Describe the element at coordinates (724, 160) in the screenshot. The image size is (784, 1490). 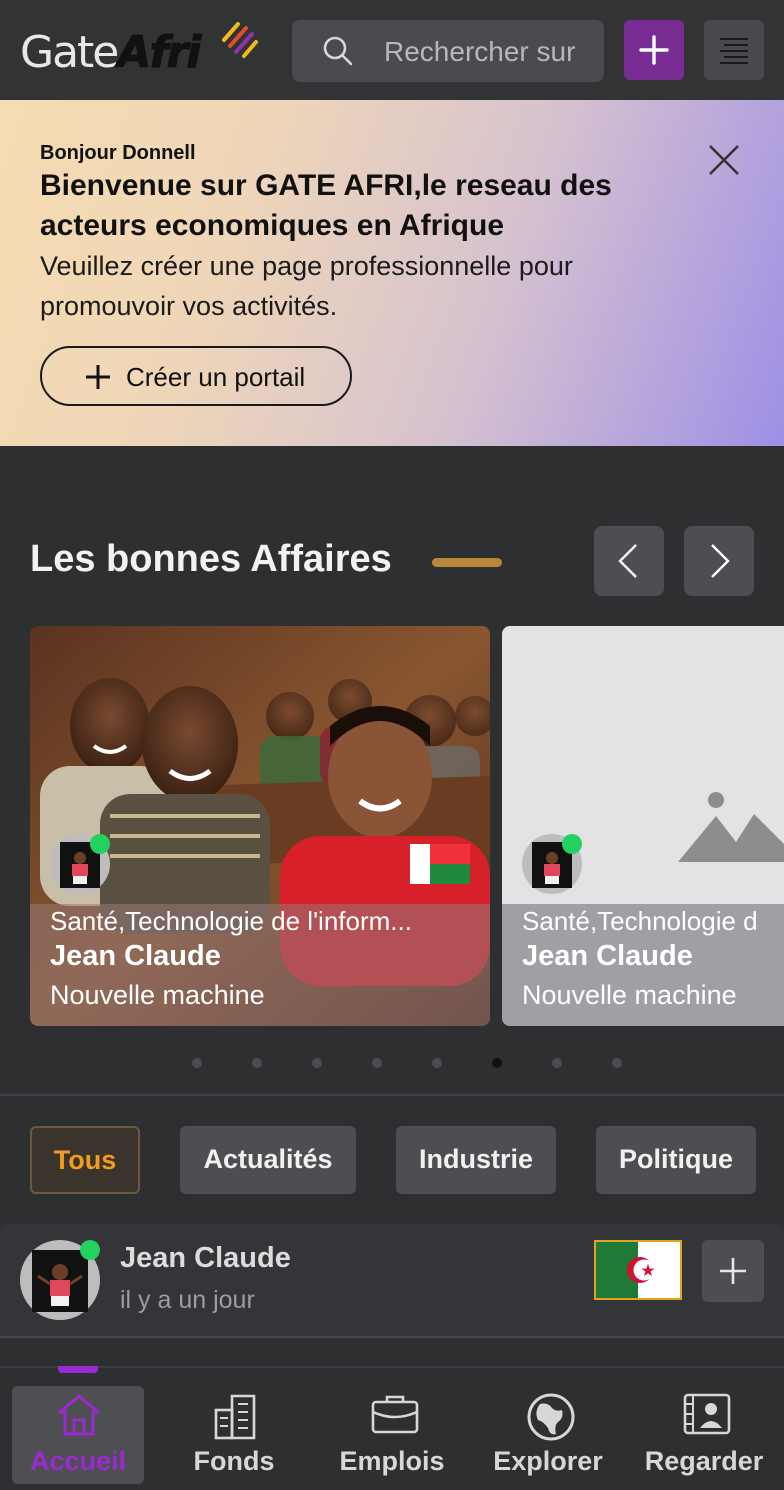
I see `close-icon` at that location.